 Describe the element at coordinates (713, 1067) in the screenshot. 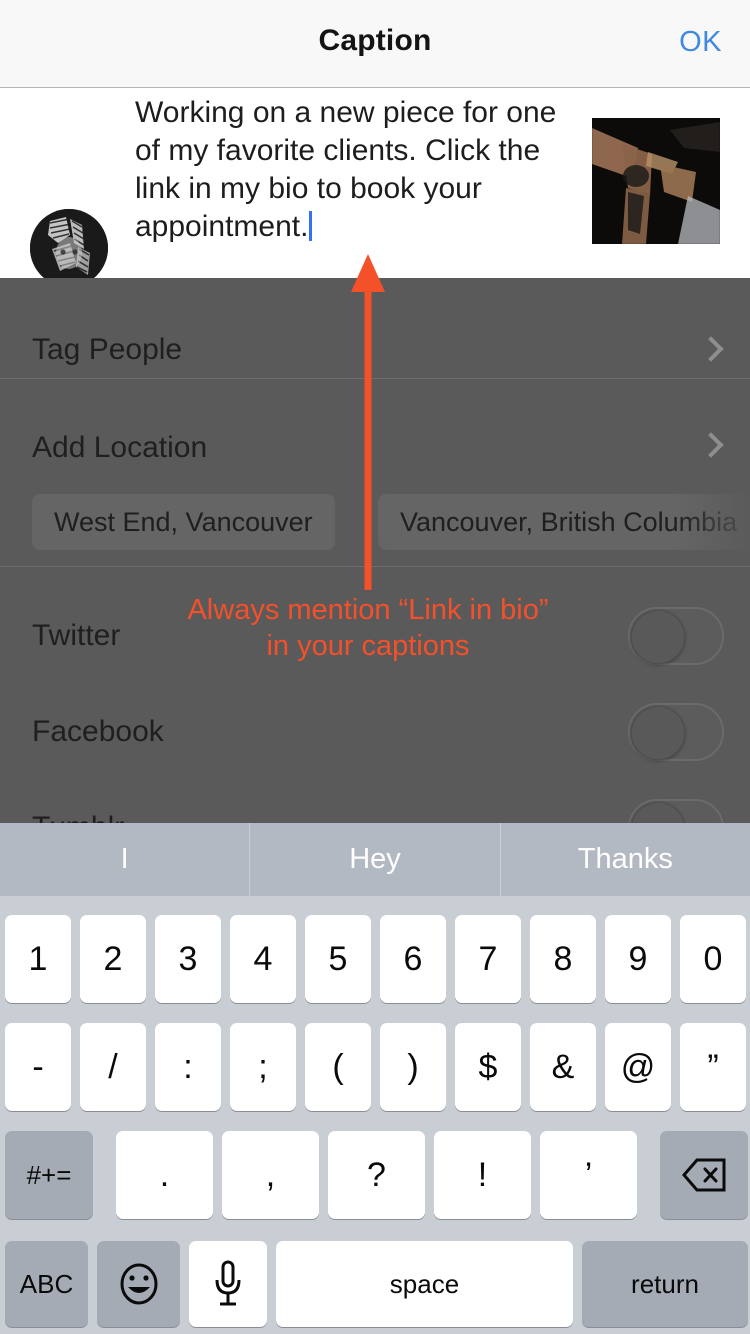

I see `key-quote: ”` at that location.